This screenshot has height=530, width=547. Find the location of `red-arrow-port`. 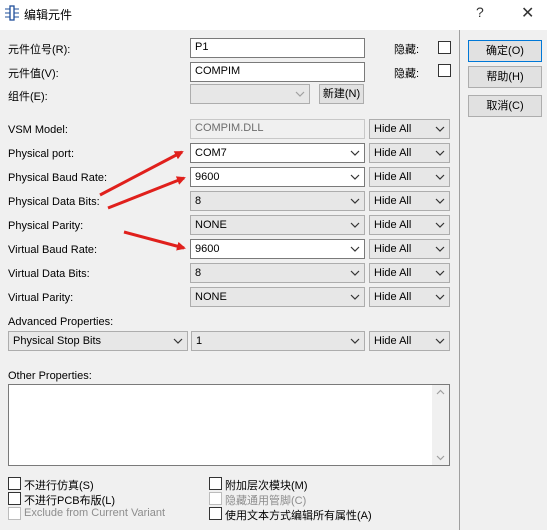

red-arrow-port is located at coordinates (141, 173).